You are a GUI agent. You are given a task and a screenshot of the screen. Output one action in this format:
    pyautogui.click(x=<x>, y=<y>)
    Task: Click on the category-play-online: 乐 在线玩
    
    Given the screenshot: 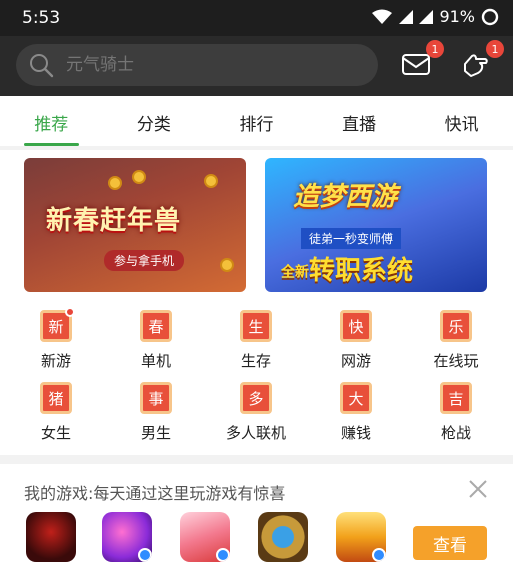 What is the action you would take?
    pyautogui.click(x=456, y=340)
    